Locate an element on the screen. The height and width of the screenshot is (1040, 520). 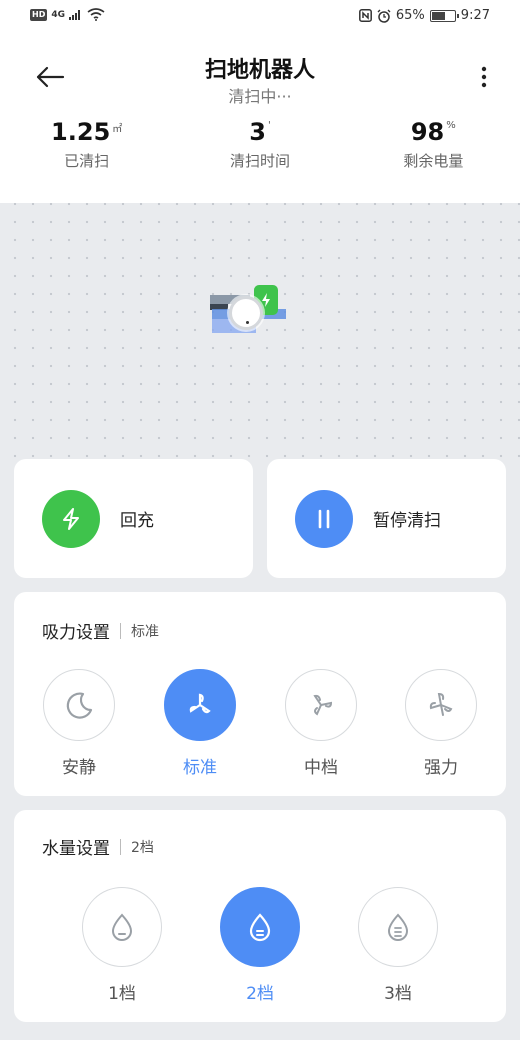
pause-icon-circle is located at coordinates (324, 518).